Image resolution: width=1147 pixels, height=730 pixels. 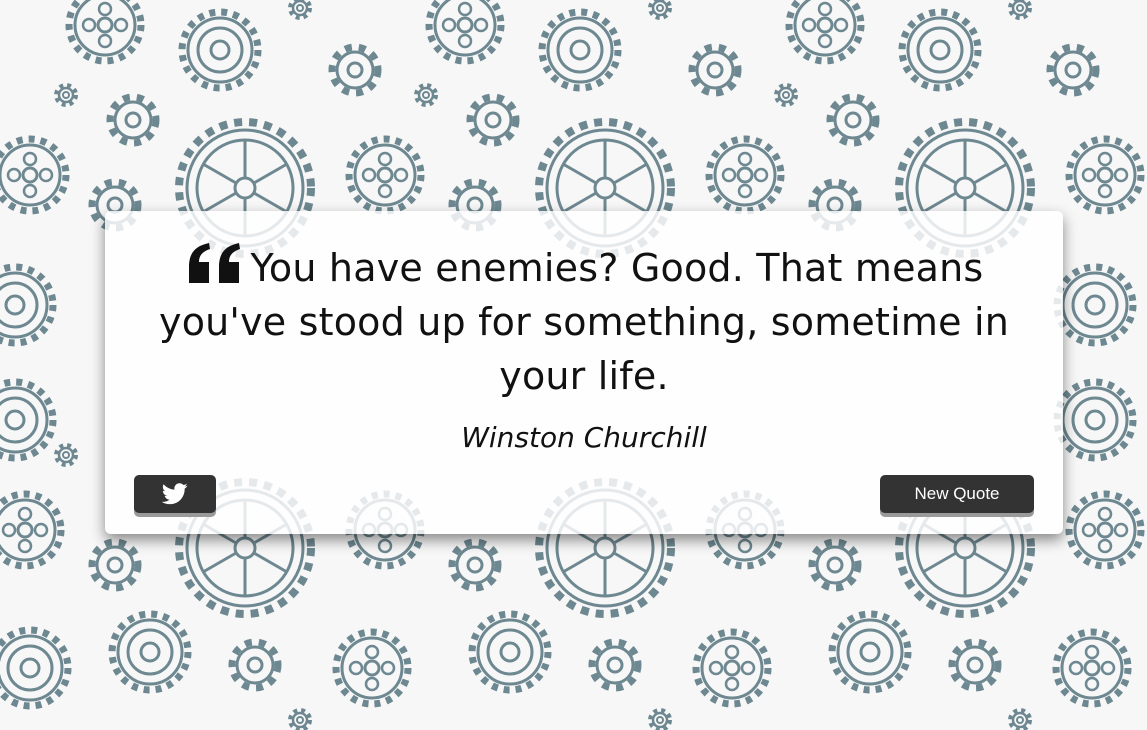 I want to click on twitter-icon, so click(x=175, y=494).